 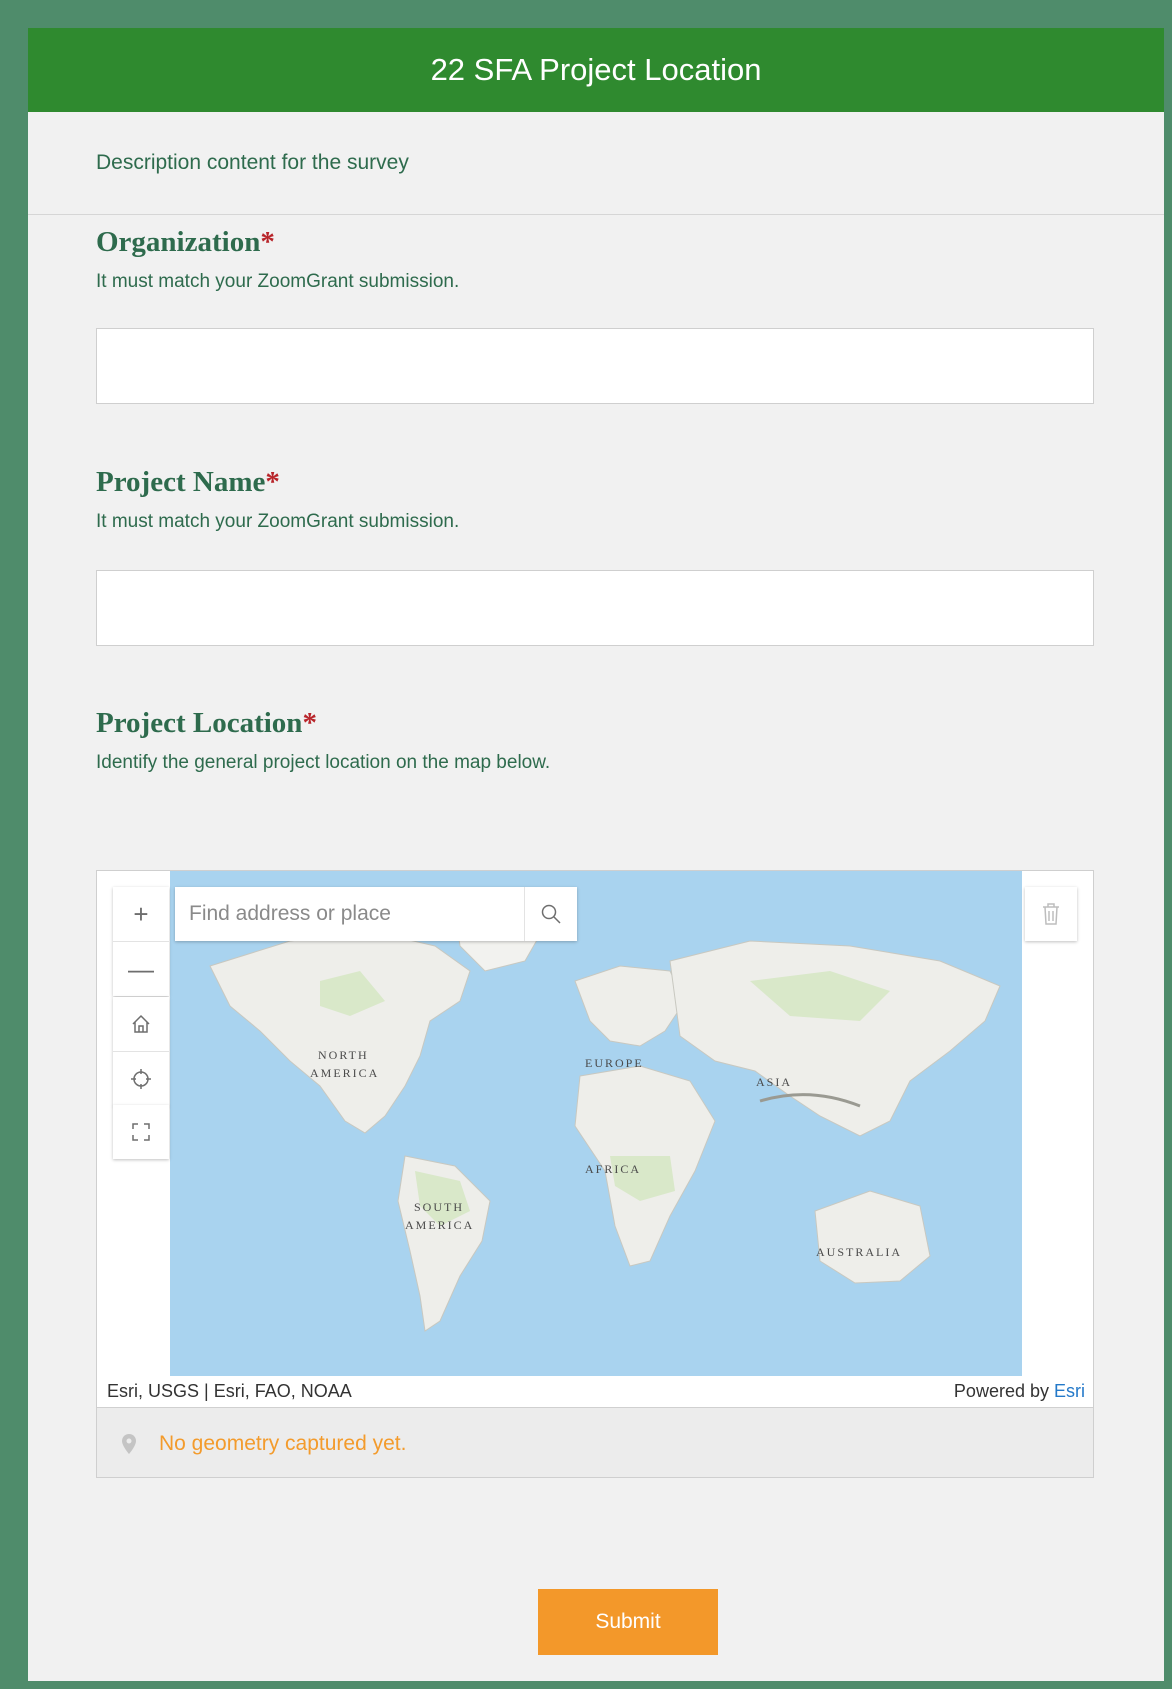 What do you see at coordinates (278, 281) in the screenshot?
I see `organization-hint: It must match your ZoomGrant submission.` at bounding box center [278, 281].